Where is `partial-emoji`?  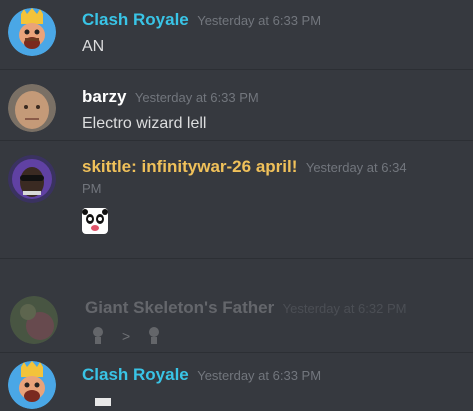 partial-emoji is located at coordinates (103, 399).